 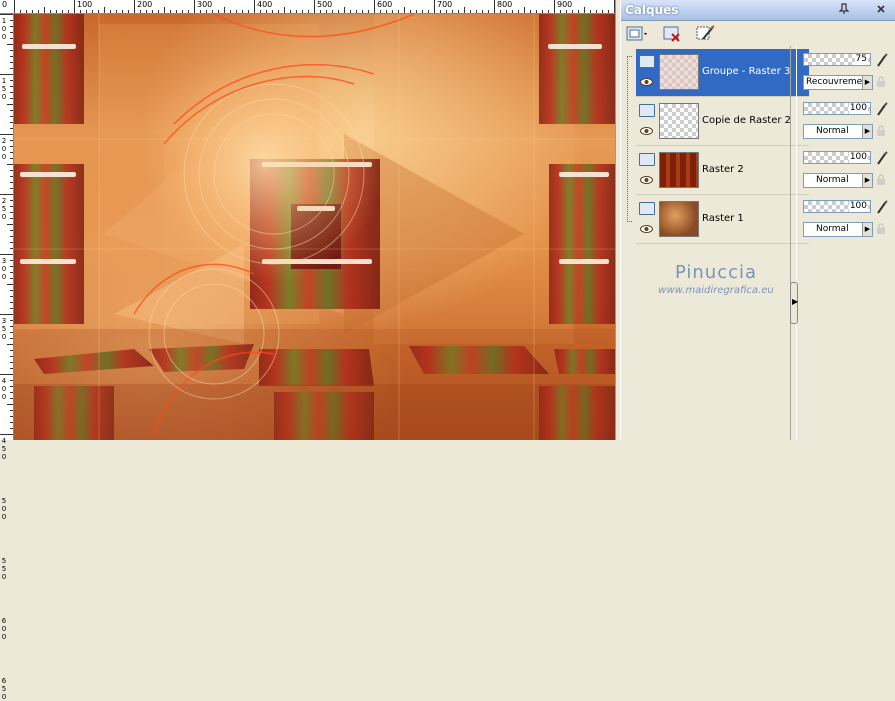 I want to click on delete-layer-icon, so click(x=671, y=34).